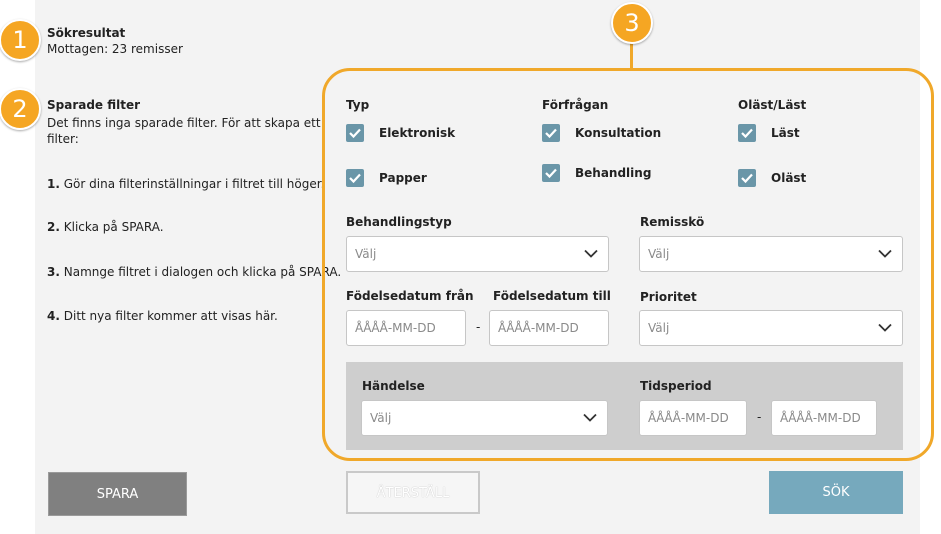 This screenshot has width=941, height=534. What do you see at coordinates (86, 33) in the screenshot?
I see `results-title: Sökresultat` at bounding box center [86, 33].